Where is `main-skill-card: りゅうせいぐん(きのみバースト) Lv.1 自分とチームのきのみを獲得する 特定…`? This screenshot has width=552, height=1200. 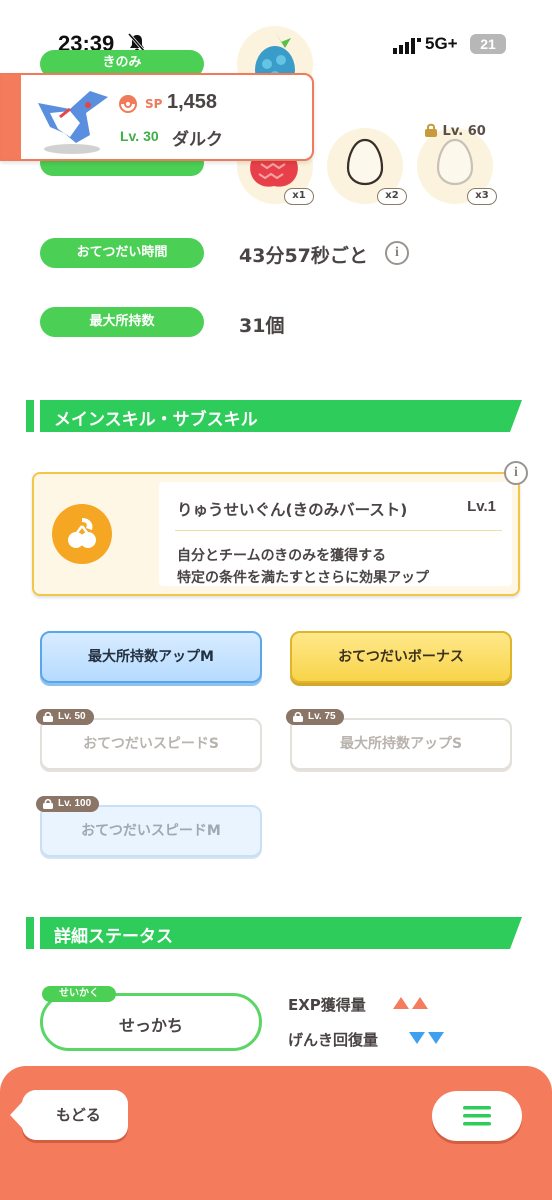
main-skill-card: りゅうせいぐん(きのみバースト) Lv.1 自分とチームのきのみを獲得する 特定… is located at coordinates (276, 534).